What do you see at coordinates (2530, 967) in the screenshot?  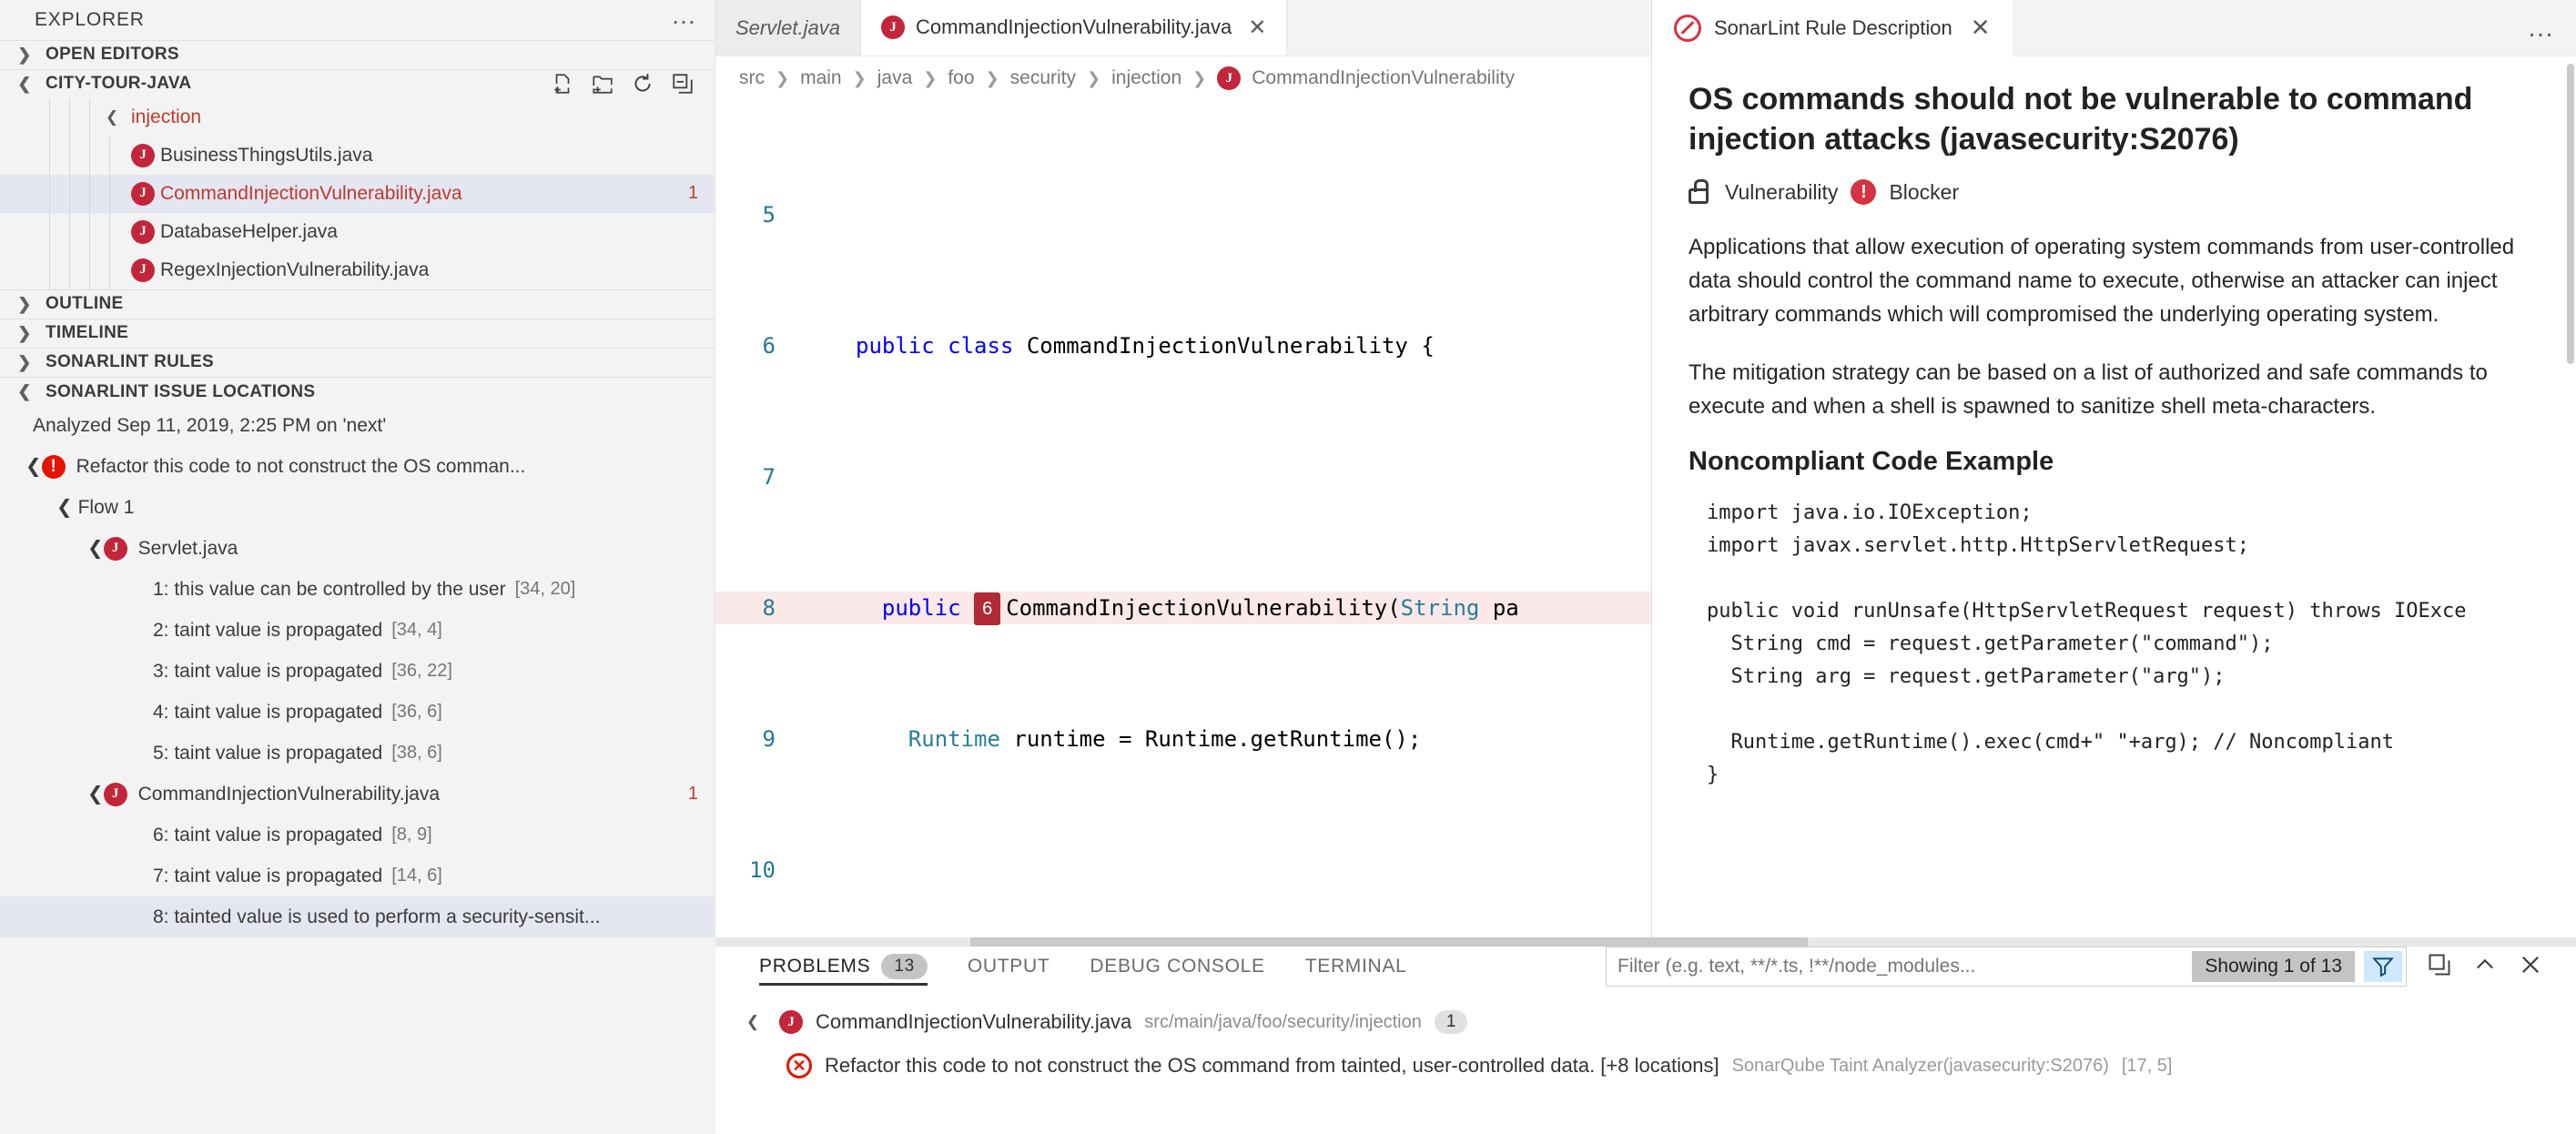 I see `close-icon` at bounding box center [2530, 967].